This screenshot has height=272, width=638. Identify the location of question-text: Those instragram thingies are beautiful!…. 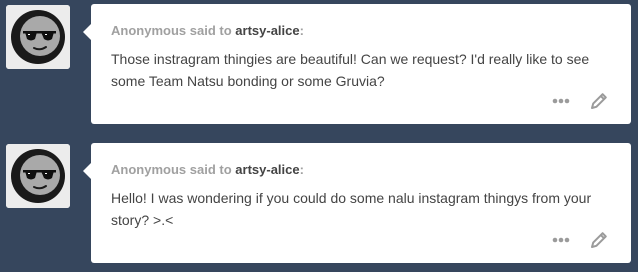
(350, 70).